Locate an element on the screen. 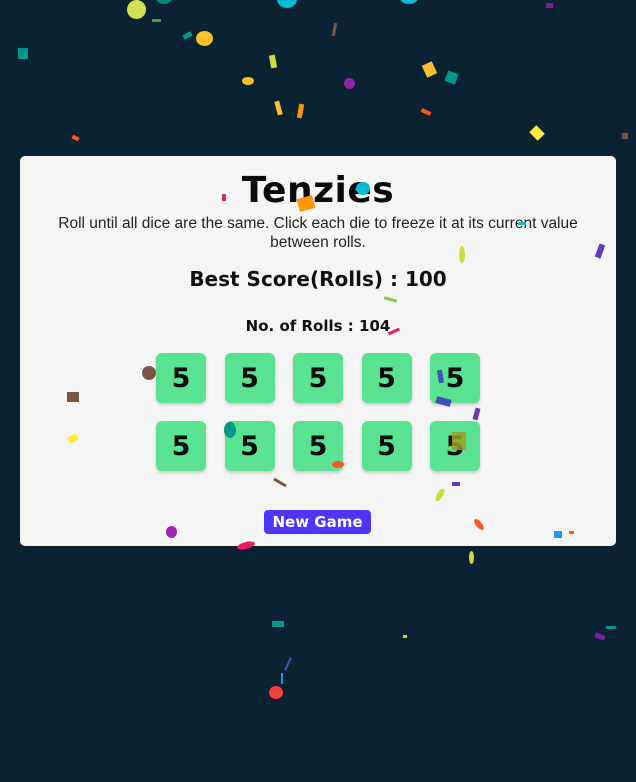 This screenshot has height=782, width=636. roll-count: No. of Rolls : 104 is located at coordinates (318, 326).